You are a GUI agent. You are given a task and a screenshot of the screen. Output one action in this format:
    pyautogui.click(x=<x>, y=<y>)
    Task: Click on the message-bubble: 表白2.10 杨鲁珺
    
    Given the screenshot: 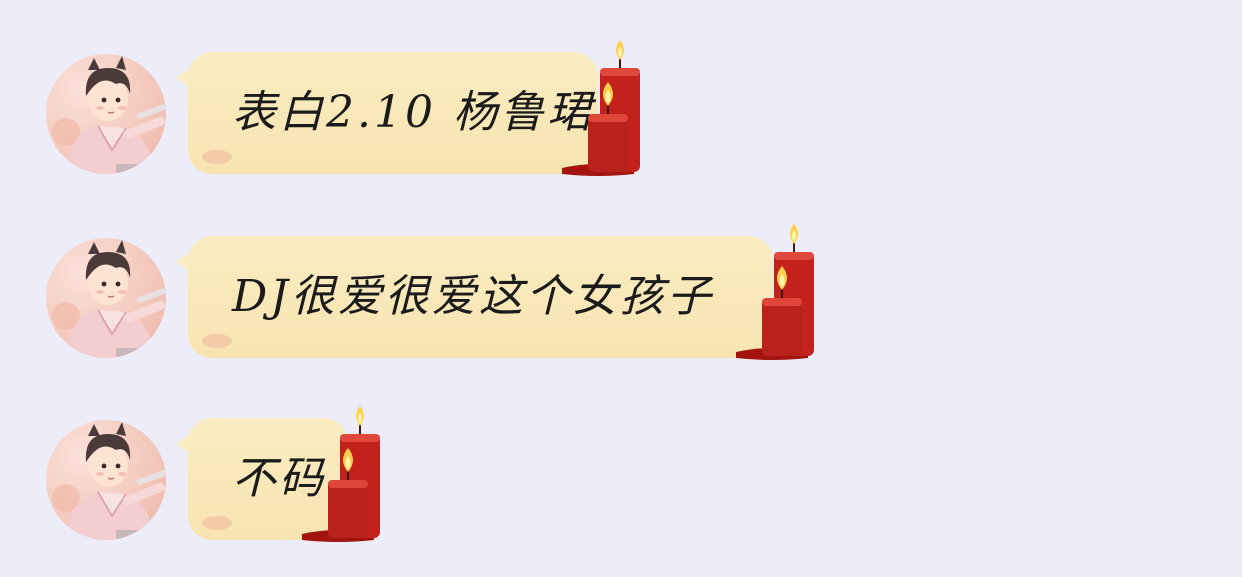 What is the action you would take?
    pyautogui.click(x=387, y=113)
    